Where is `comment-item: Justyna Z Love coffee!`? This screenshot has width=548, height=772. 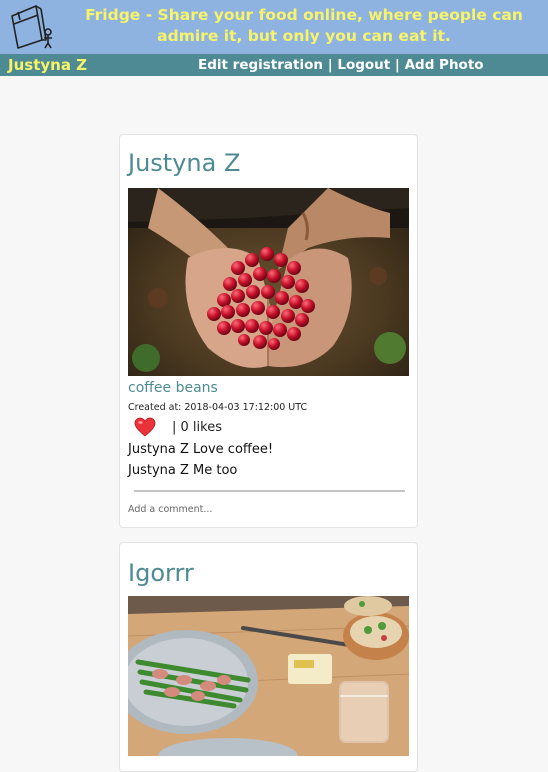
comment-item: Justyna Z Love coffee! is located at coordinates (201, 449).